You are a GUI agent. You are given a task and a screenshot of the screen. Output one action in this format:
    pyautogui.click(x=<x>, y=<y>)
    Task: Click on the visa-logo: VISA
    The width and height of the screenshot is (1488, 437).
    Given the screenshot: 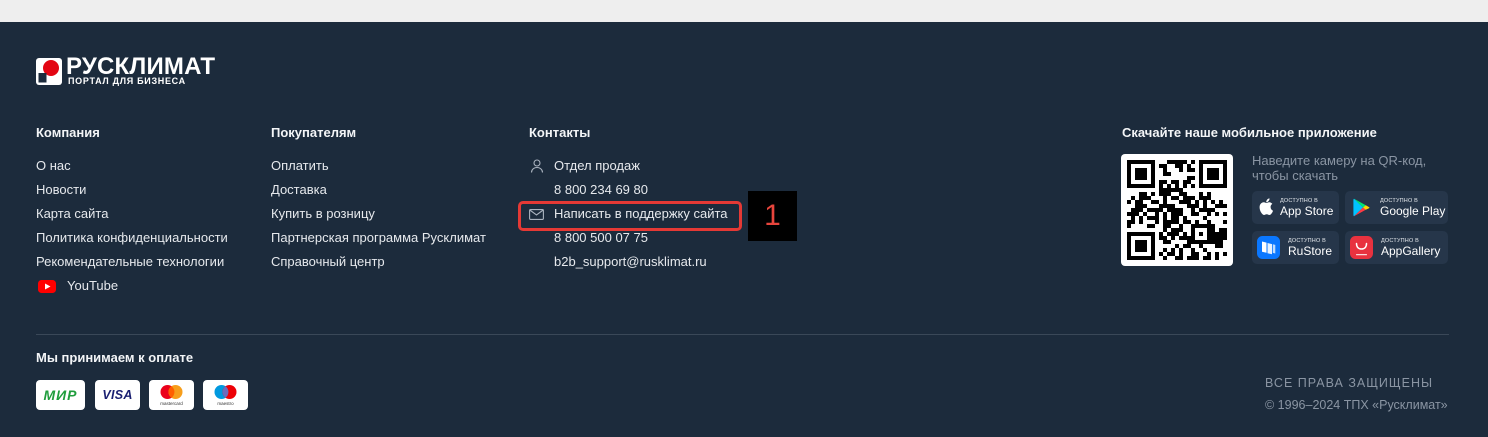 What is the action you would take?
    pyautogui.click(x=117, y=395)
    